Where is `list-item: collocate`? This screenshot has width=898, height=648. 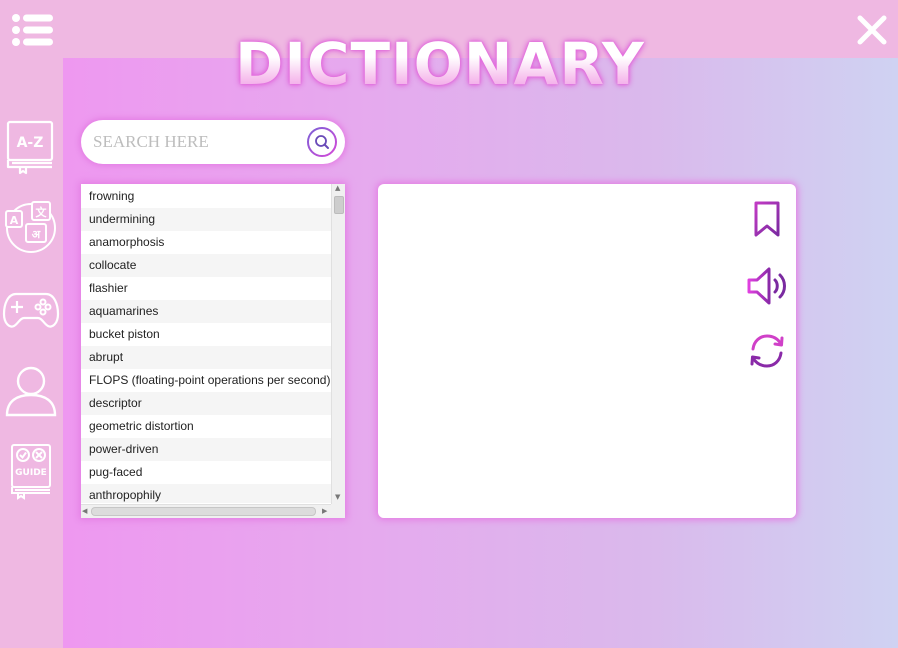 list-item: collocate is located at coordinates (206, 265).